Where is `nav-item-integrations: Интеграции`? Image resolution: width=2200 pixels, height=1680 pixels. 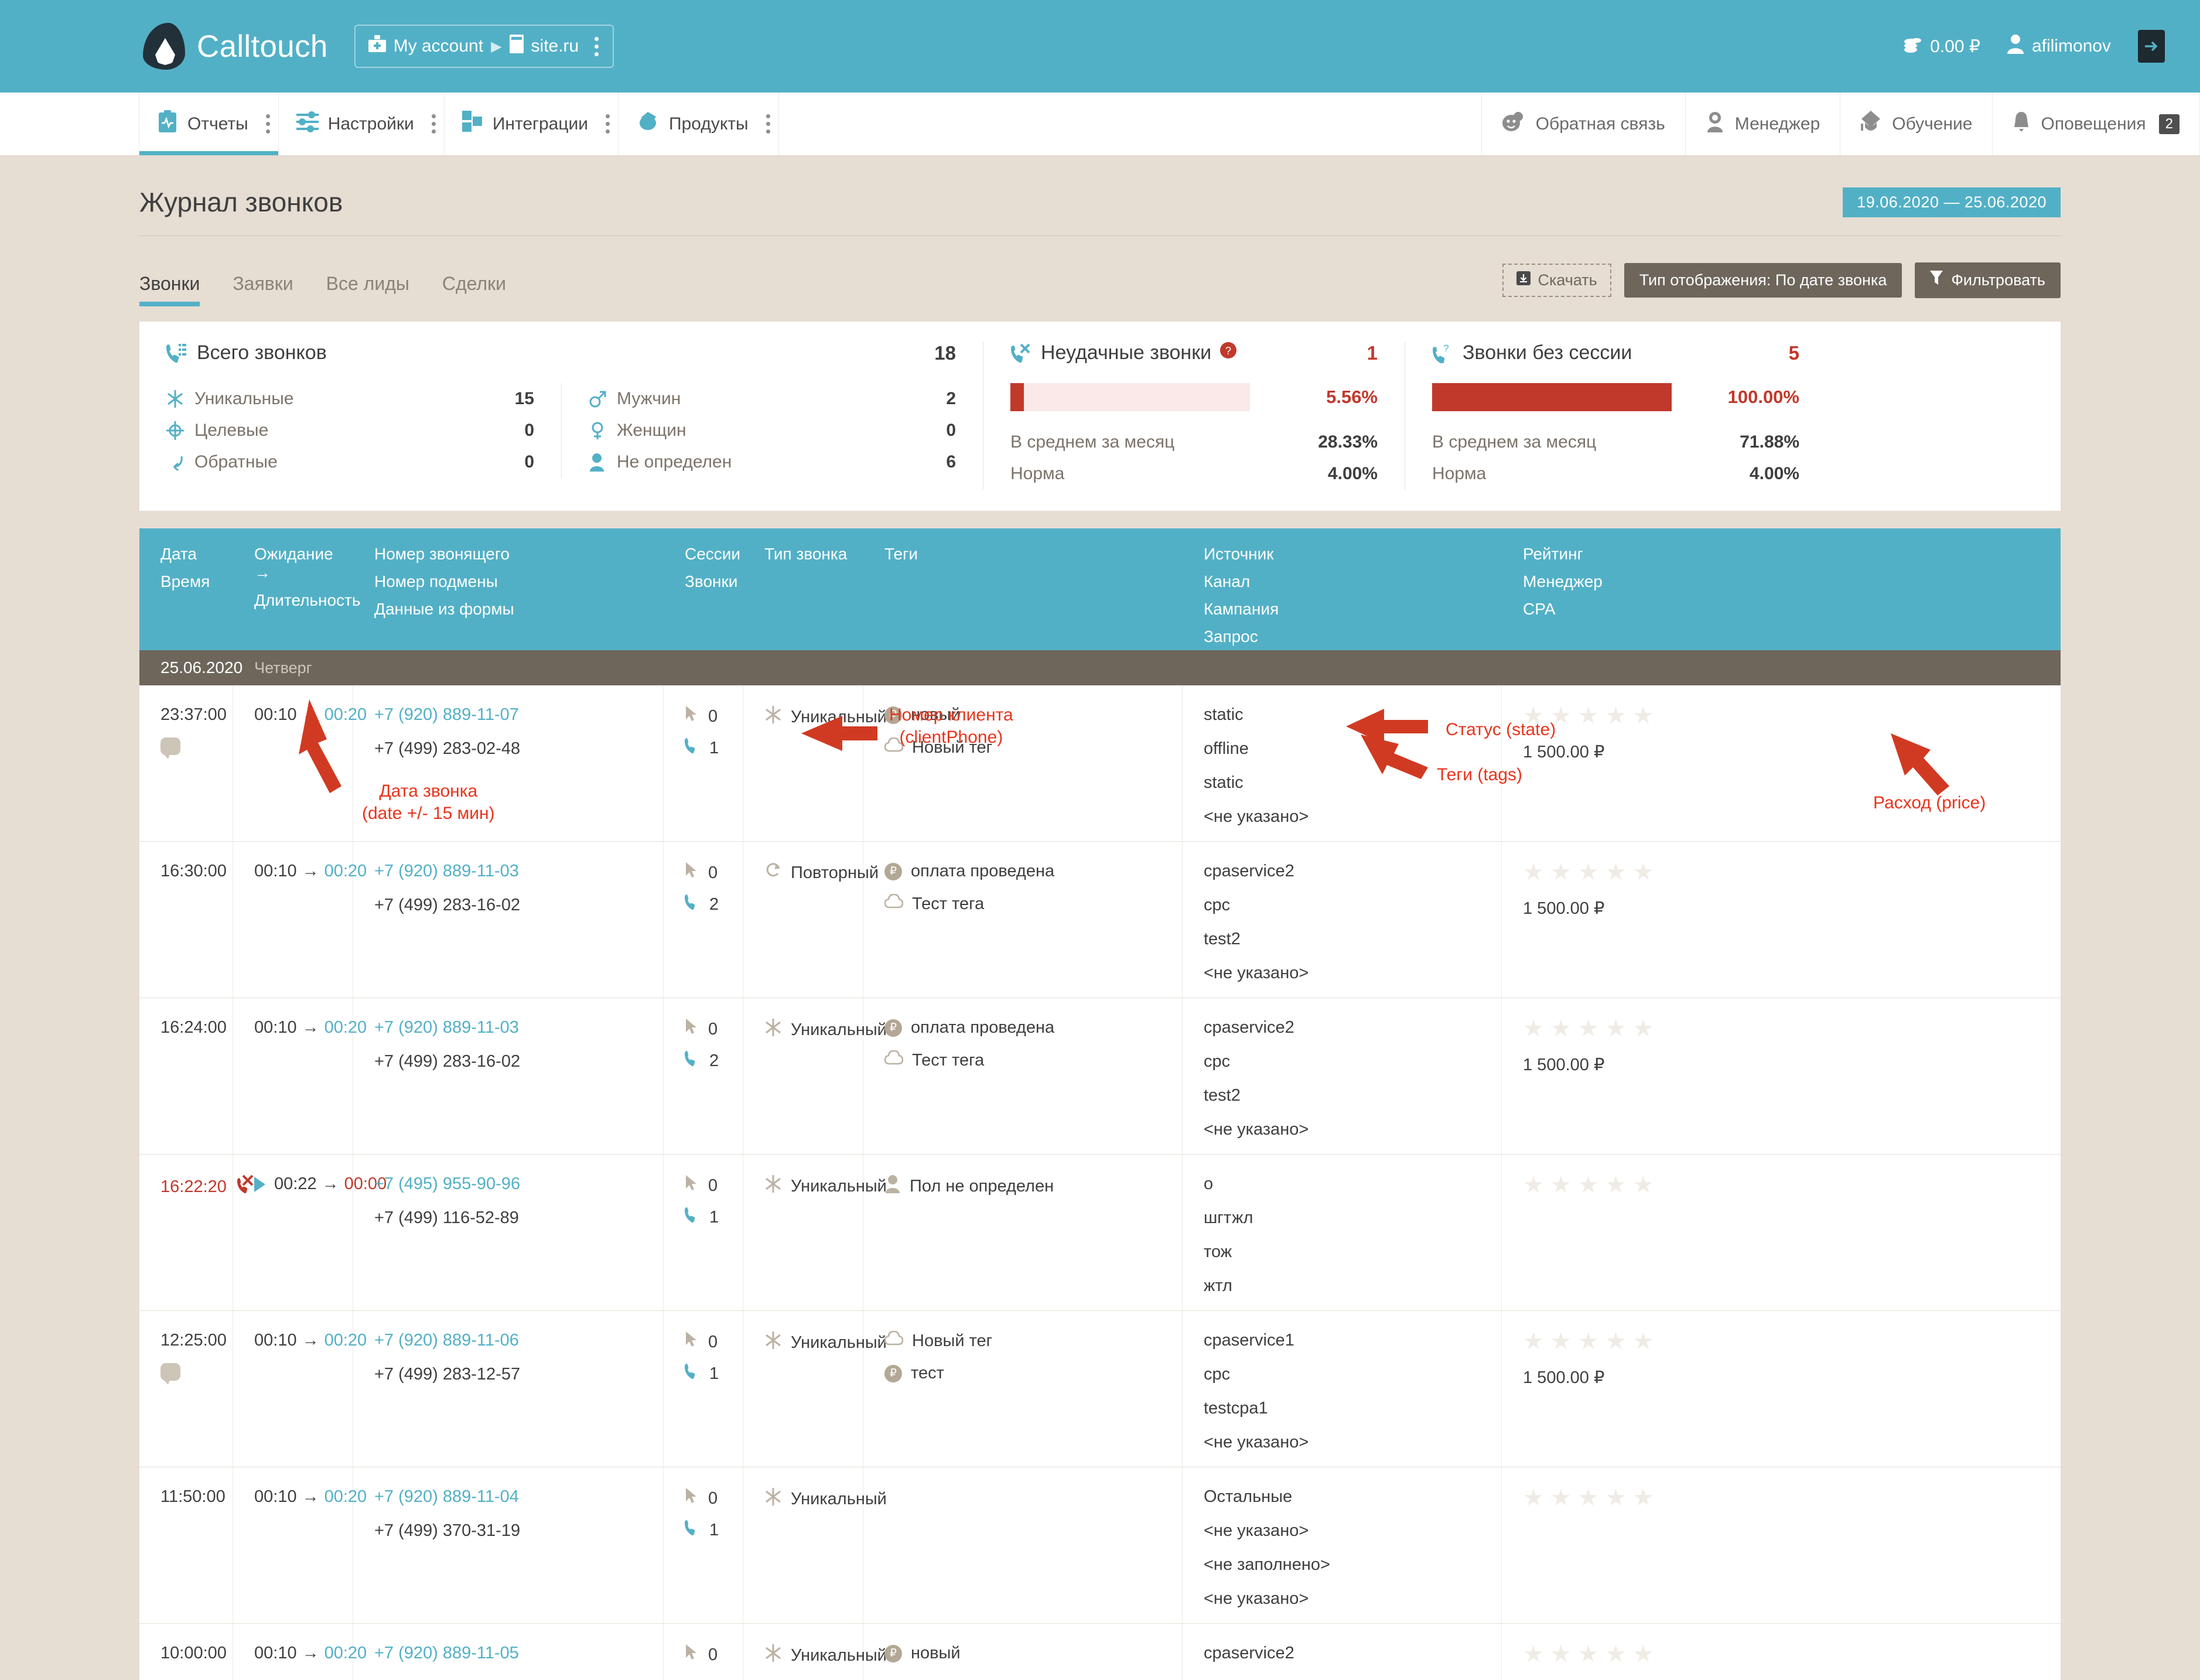 nav-item-integrations: Интеграции is located at coordinates (531, 124).